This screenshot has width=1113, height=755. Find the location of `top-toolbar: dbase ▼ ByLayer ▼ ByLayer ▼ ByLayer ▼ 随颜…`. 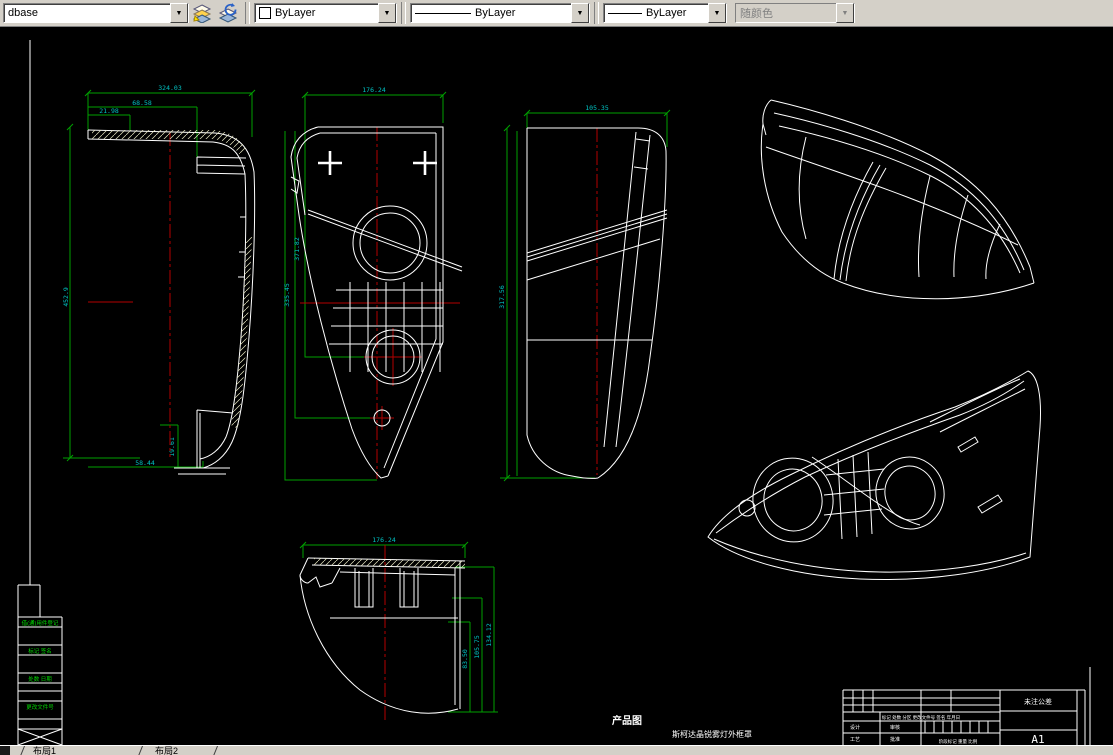

top-toolbar: dbase ▼ ByLayer ▼ ByLayer ▼ ByLayer ▼ 随颜… is located at coordinates (556, 13).